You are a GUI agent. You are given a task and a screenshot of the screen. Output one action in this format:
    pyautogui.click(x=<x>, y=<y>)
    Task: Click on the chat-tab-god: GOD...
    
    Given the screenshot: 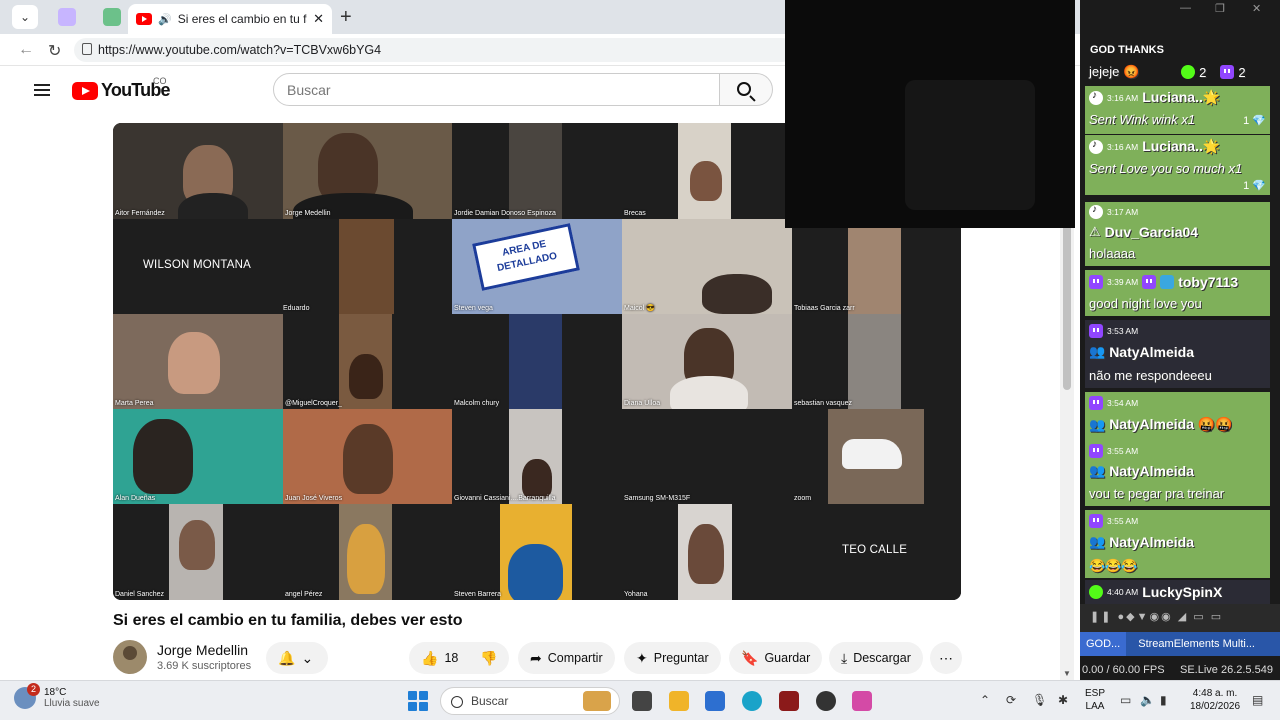 What is the action you would take?
    pyautogui.click(x=1103, y=644)
    